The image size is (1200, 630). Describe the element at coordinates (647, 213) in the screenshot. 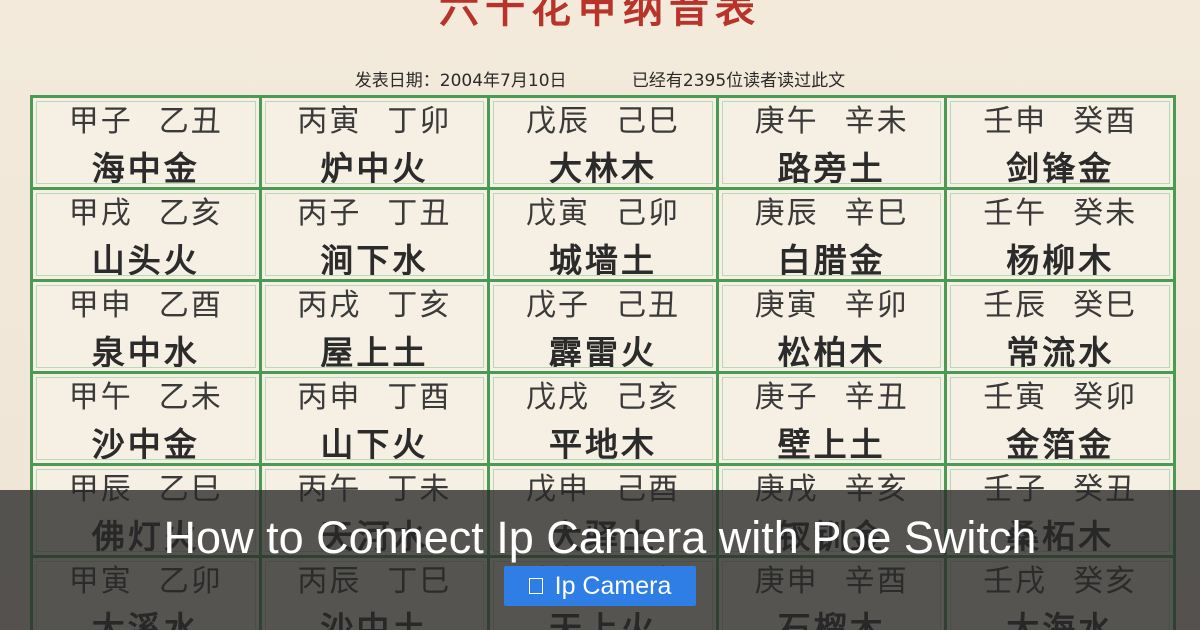

I see `ganzhi-label: 己卯` at that location.